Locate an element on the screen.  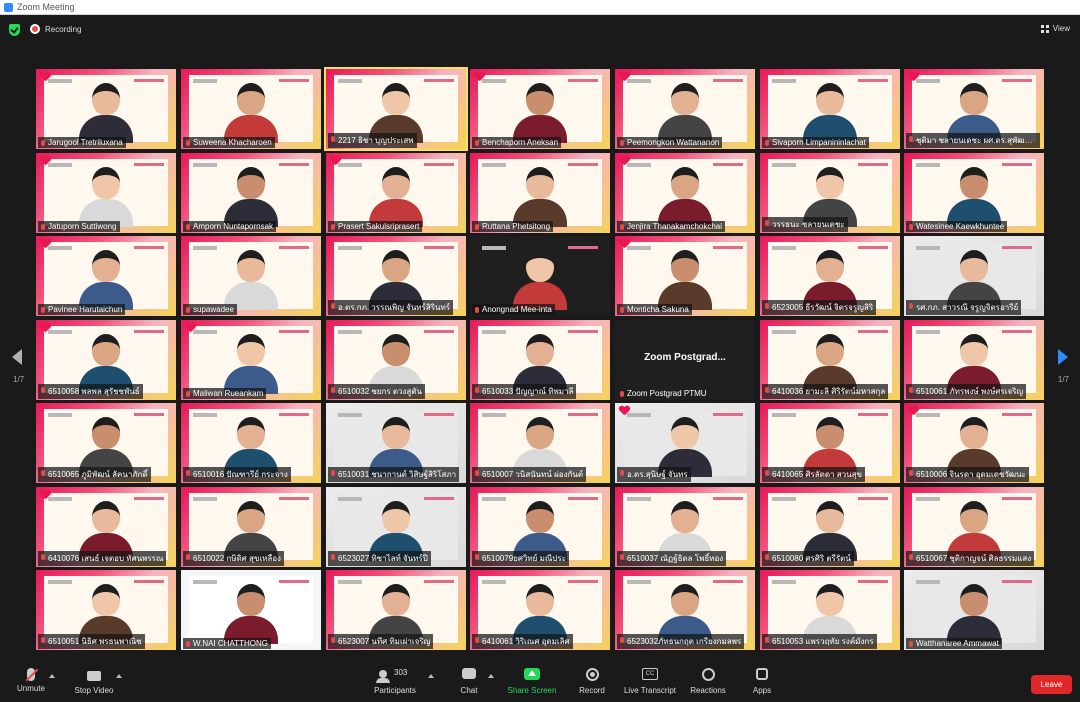
previous-page-arrow-icon is located at coordinates (17, 357).